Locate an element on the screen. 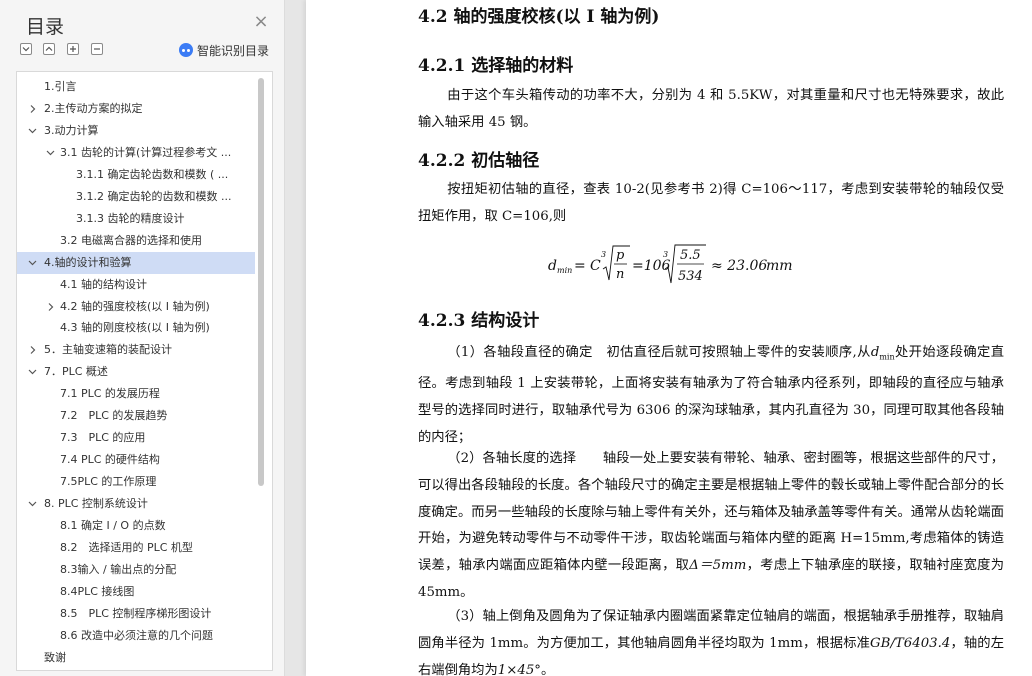  toc-item-label: 8.2 选择适用的 PLC 机型 is located at coordinates (126, 547).